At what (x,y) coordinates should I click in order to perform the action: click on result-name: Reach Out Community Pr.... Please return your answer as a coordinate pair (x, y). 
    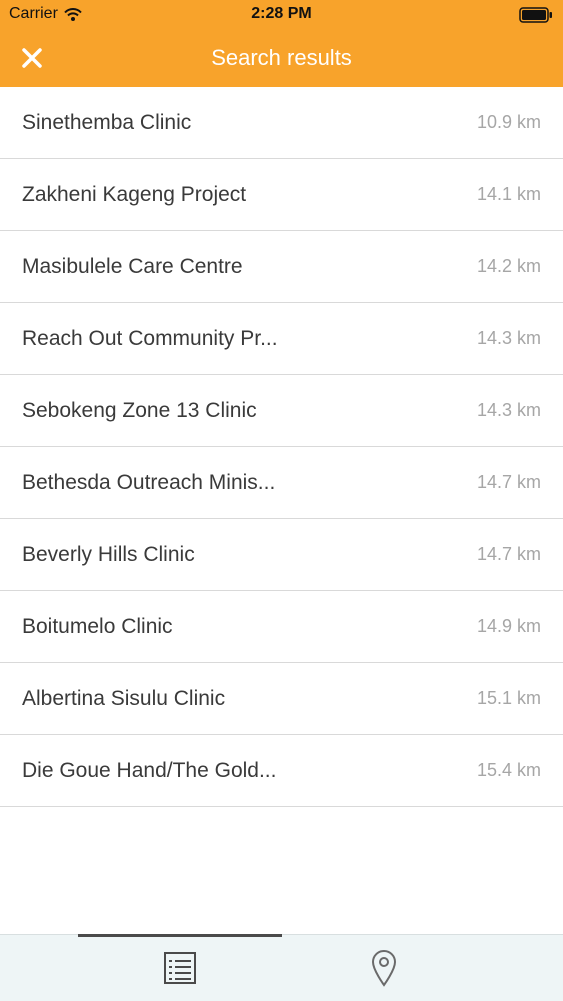
    Looking at the image, I should click on (150, 338).